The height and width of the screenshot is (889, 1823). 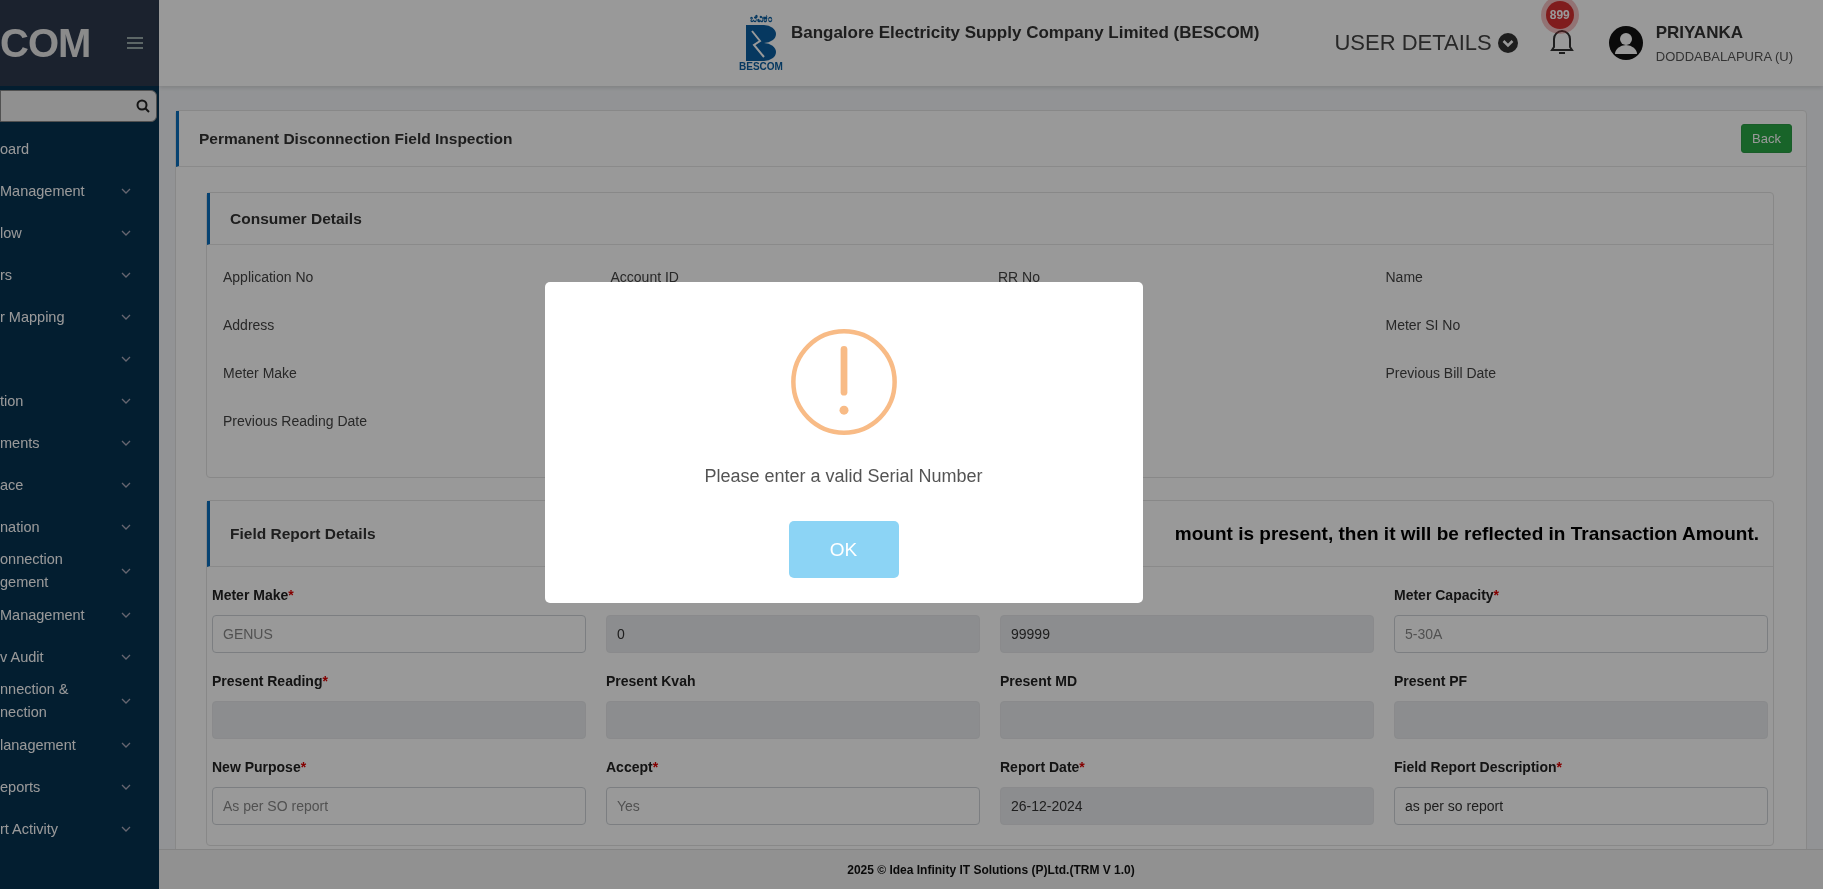 I want to click on section-title: Consumer Details, so click(x=296, y=218).